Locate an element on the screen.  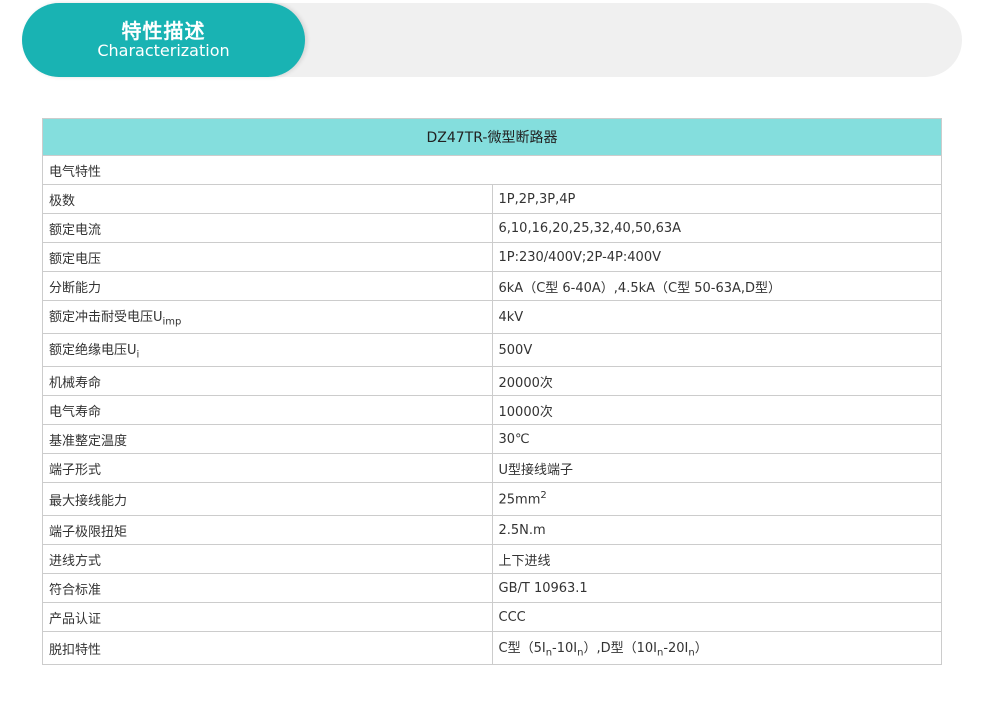
row-label: 进线方式 is located at coordinates (267, 559).